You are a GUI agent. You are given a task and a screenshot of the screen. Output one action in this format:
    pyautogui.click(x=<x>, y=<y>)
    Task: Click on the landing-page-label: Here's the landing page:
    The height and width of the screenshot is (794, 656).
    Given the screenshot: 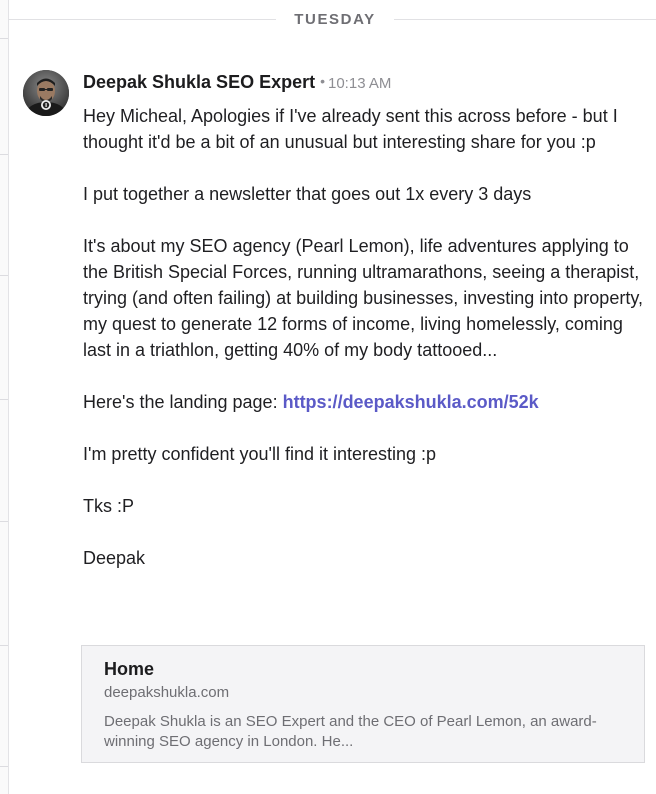 What is the action you would take?
    pyautogui.click(x=183, y=402)
    